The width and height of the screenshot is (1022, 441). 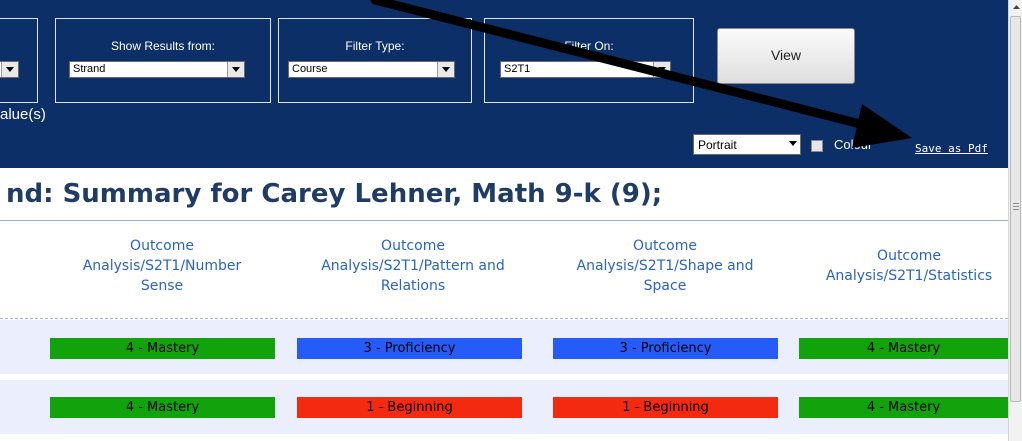 What do you see at coordinates (504, 374) in the screenshot?
I see `row-divider` at bounding box center [504, 374].